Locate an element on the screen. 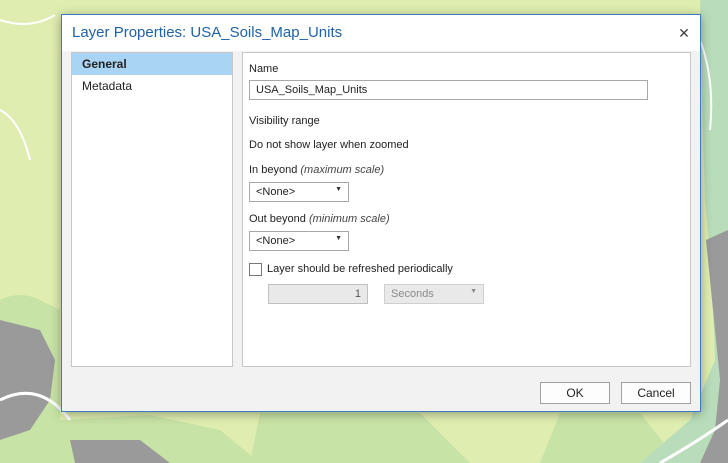 The image size is (728, 463). name-label: Name is located at coordinates (264, 69).